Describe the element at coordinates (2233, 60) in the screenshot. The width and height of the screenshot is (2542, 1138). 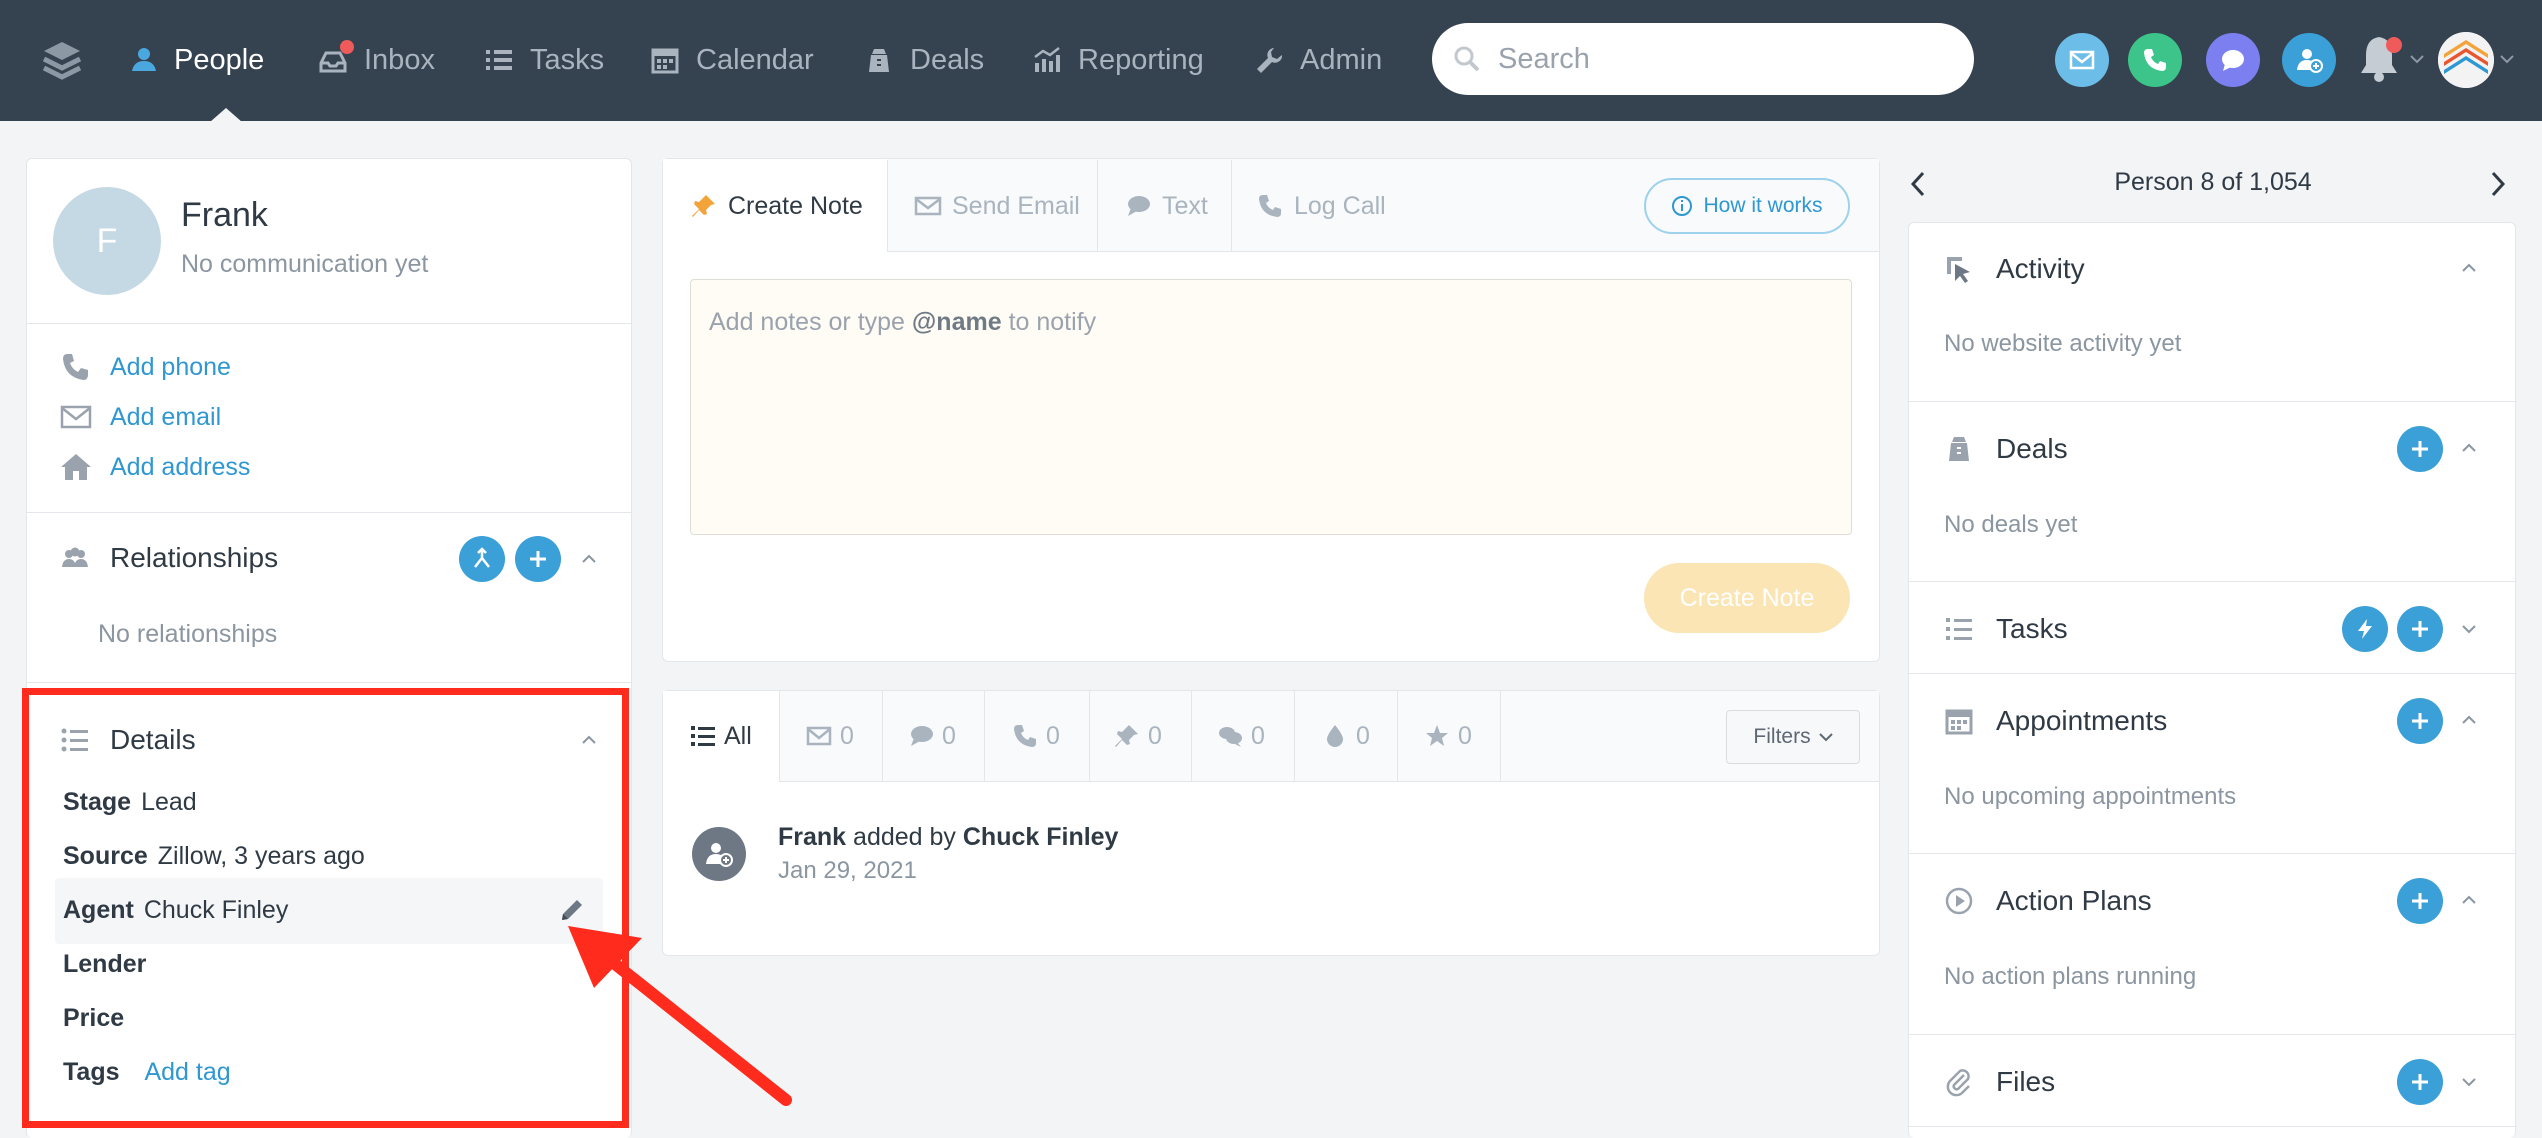
I see `text-action-button` at that location.